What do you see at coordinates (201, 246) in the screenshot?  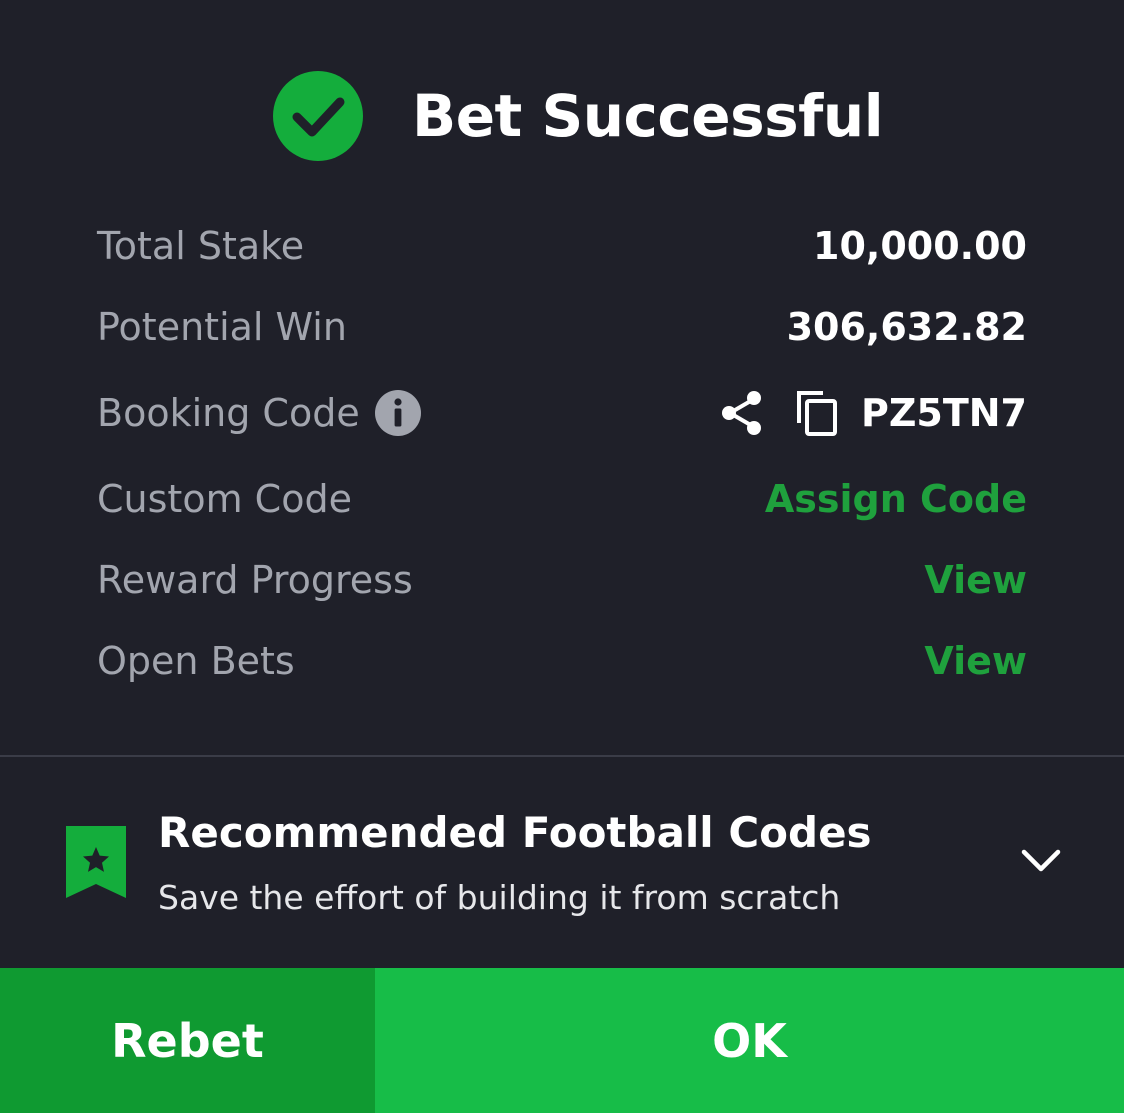 I see `total-stake-label: Total Stake` at bounding box center [201, 246].